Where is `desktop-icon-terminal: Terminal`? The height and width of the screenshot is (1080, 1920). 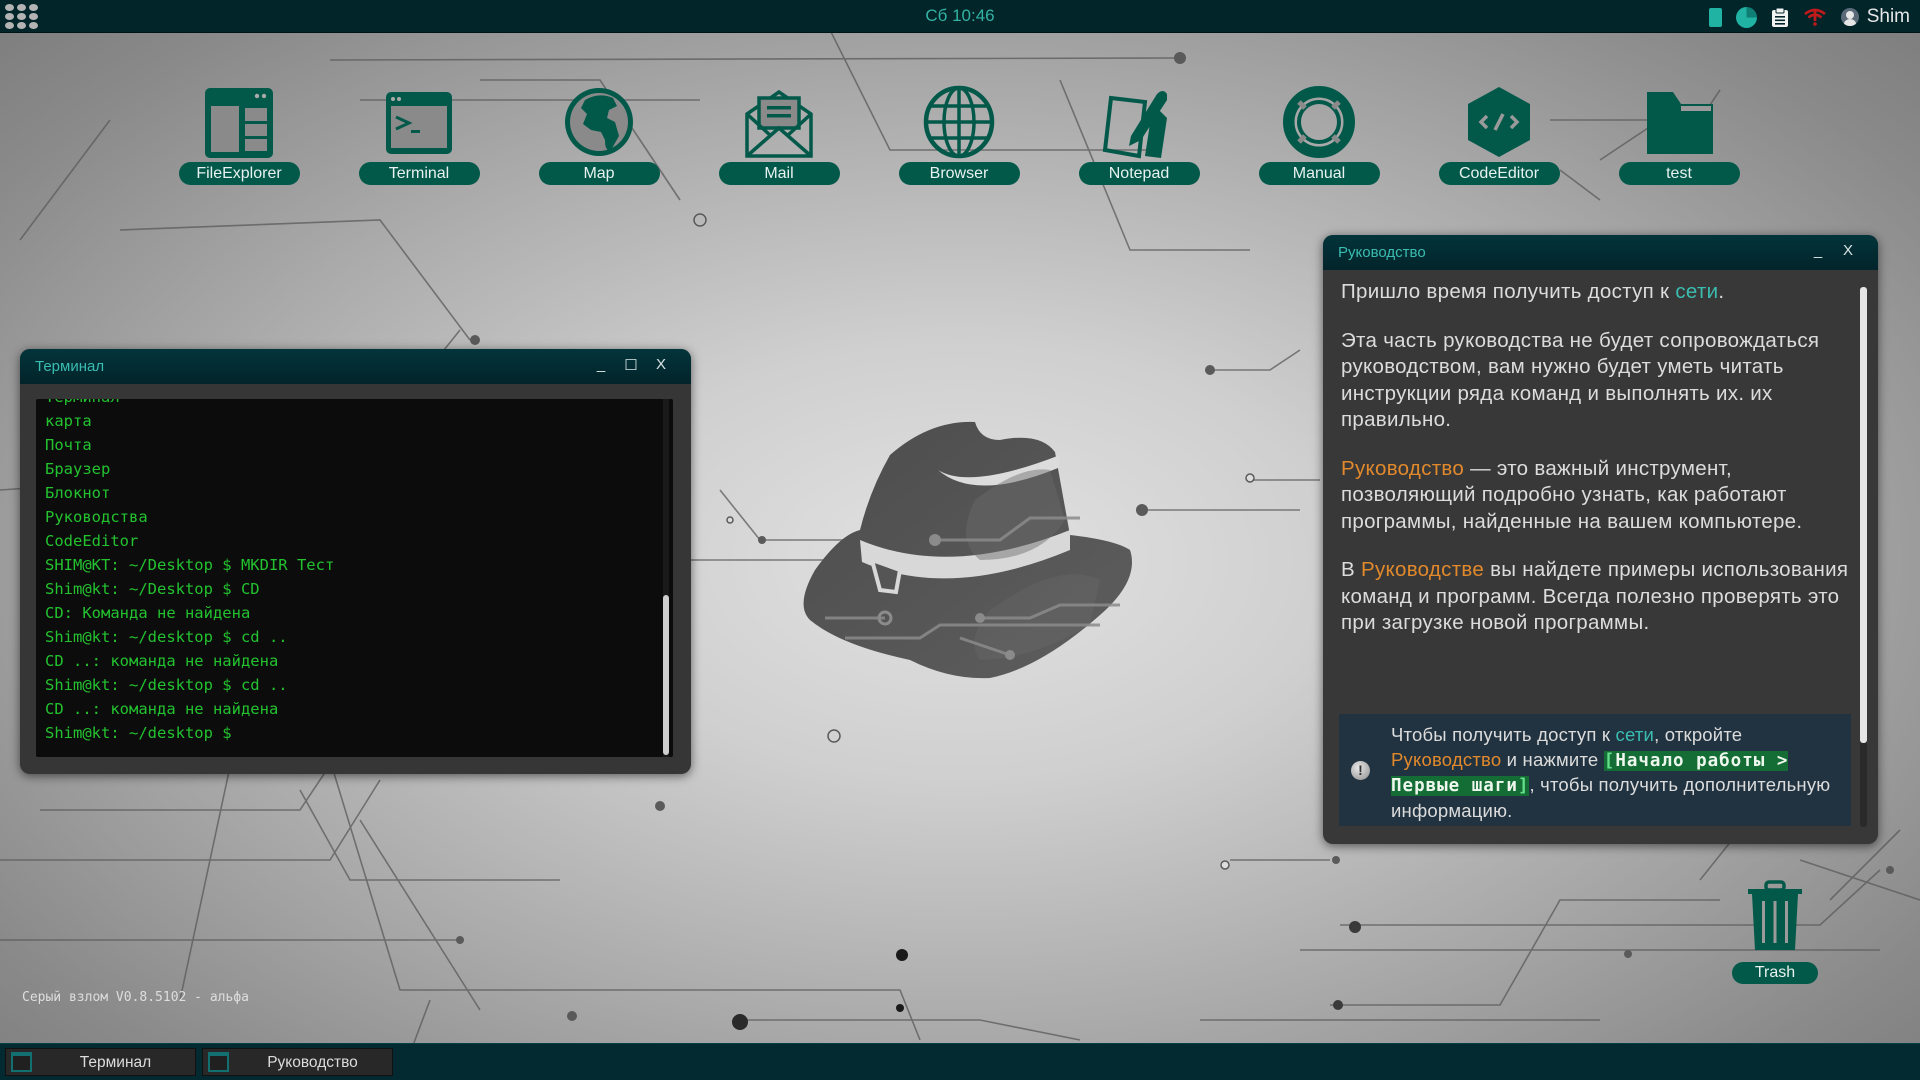 desktop-icon-terminal: Terminal is located at coordinates (419, 139).